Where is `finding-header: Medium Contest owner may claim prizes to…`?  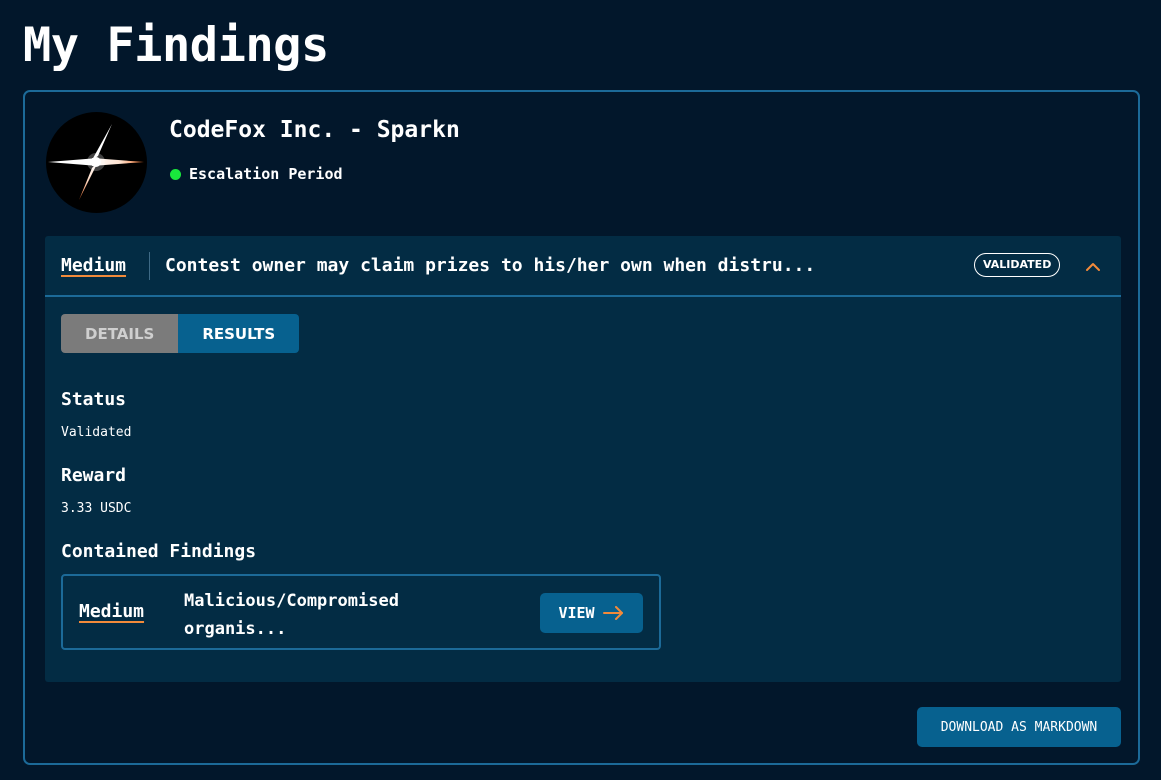 finding-header: Medium Contest owner may claim prizes to… is located at coordinates (583, 266).